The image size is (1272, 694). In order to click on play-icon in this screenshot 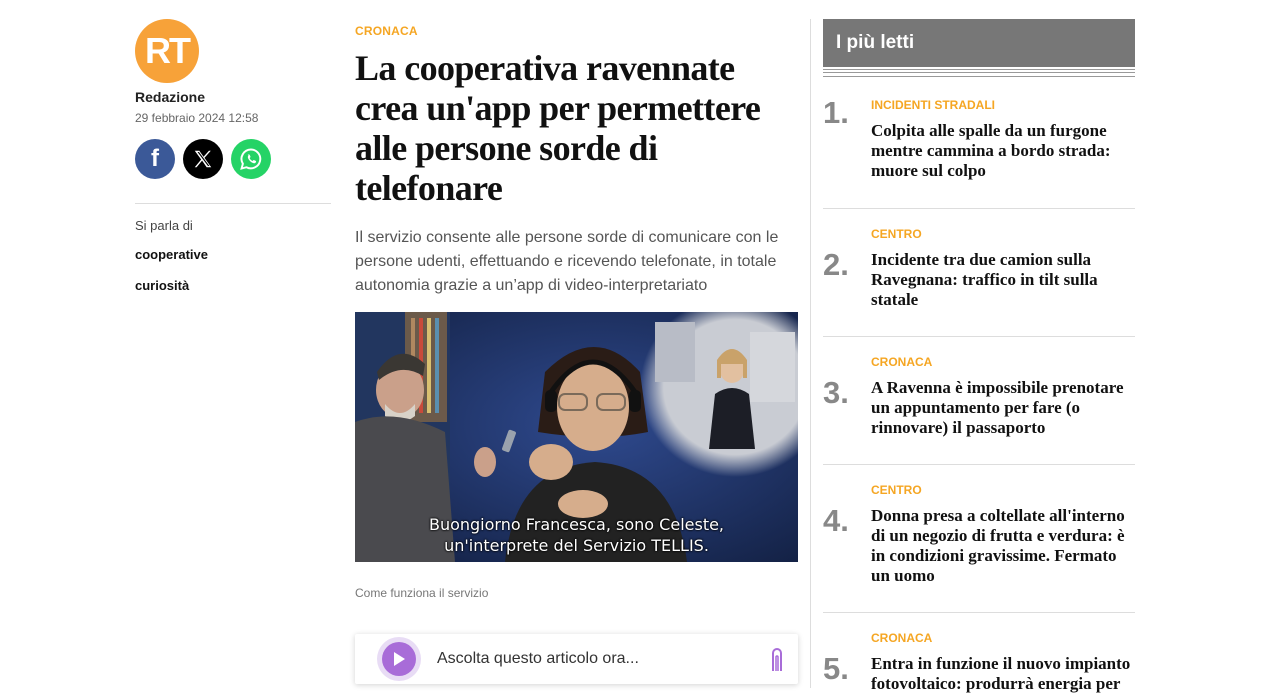, I will do `click(399, 659)`.